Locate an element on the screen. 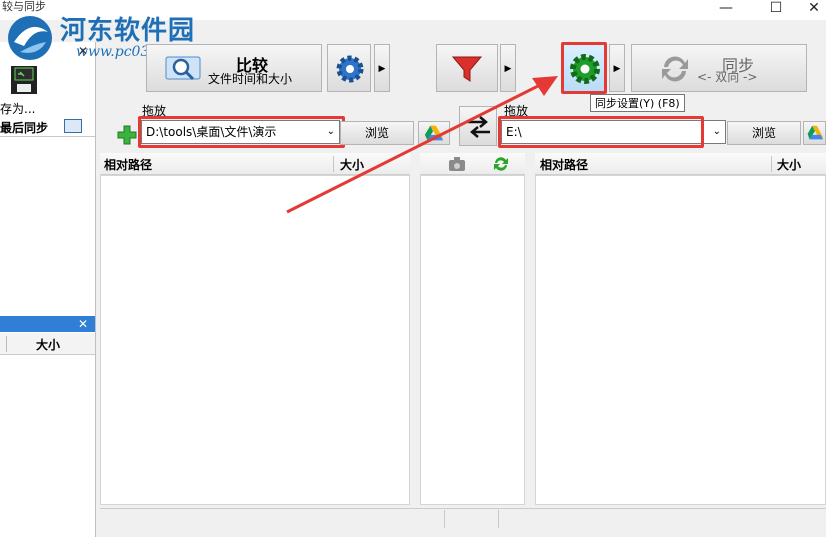 Image resolution: width=826 pixels, height=537 pixels. filter-icon is located at coordinates (467, 69).